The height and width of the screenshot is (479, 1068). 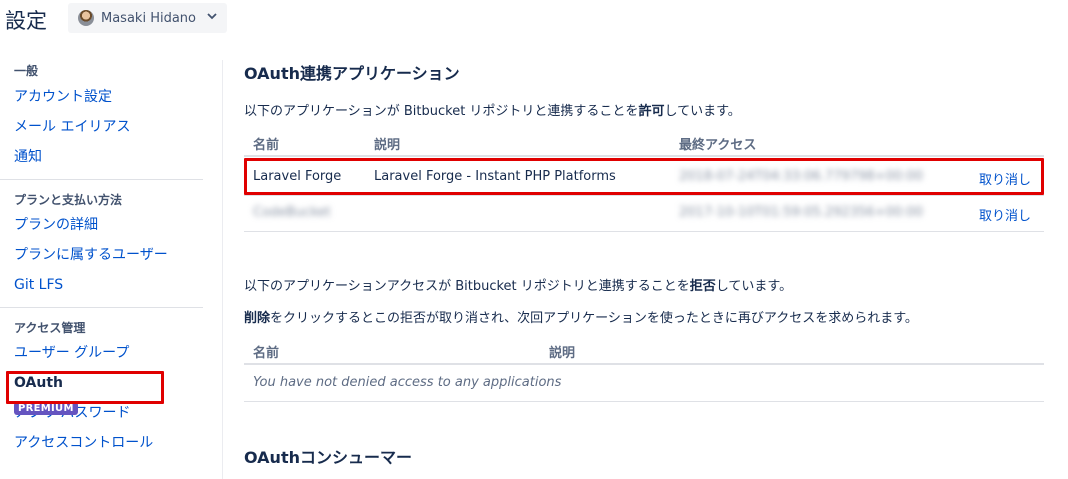 What do you see at coordinates (101, 157) in the screenshot?
I see `sidebar-item-notifications: 通知` at bounding box center [101, 157].